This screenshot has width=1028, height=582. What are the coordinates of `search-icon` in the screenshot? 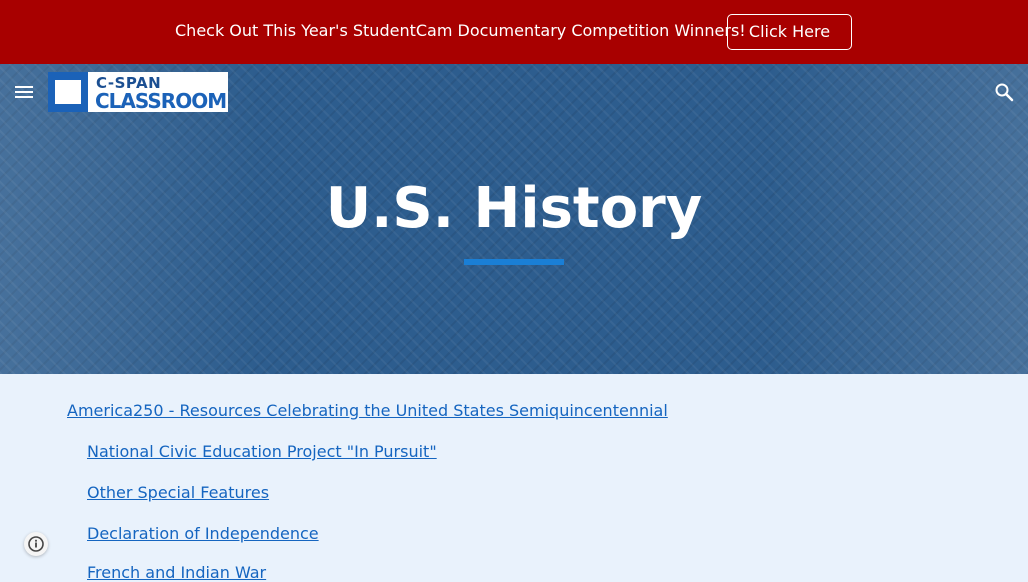 It's located at (1004, 92).